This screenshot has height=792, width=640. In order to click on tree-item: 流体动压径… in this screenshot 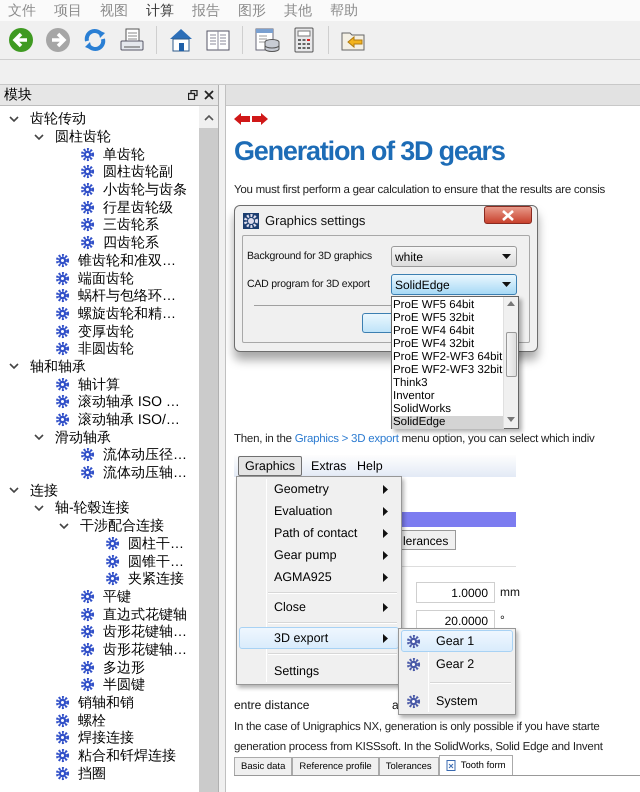, I will do `click(145, 455)`.